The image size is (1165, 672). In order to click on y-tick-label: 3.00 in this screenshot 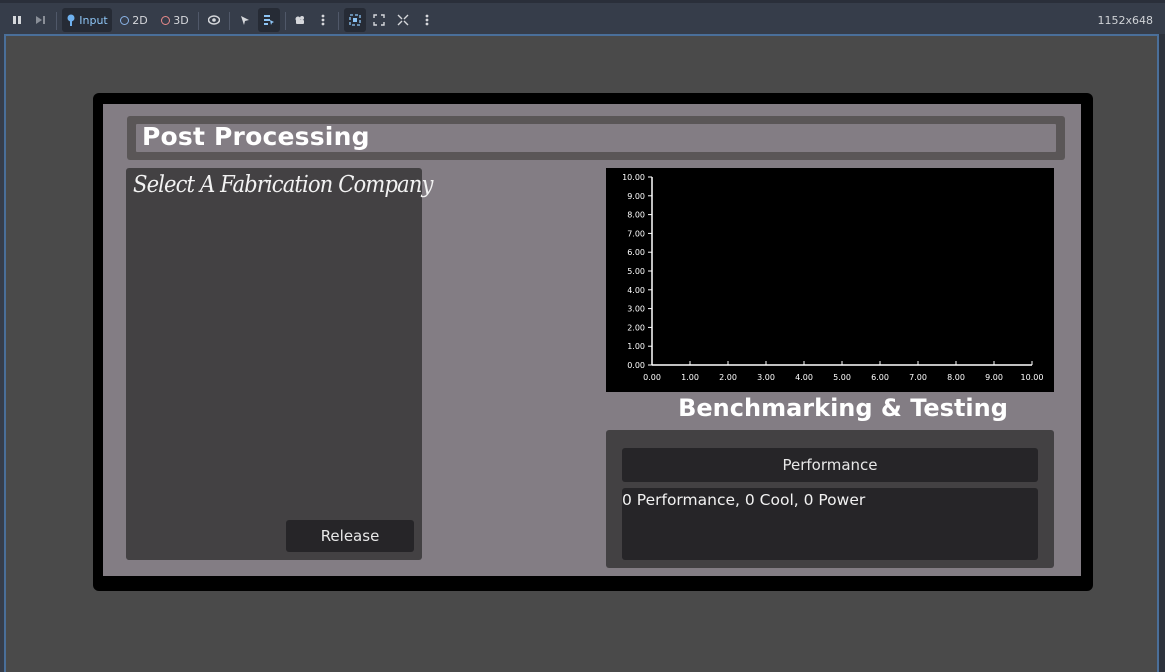, I will do `click(636, 309)`.